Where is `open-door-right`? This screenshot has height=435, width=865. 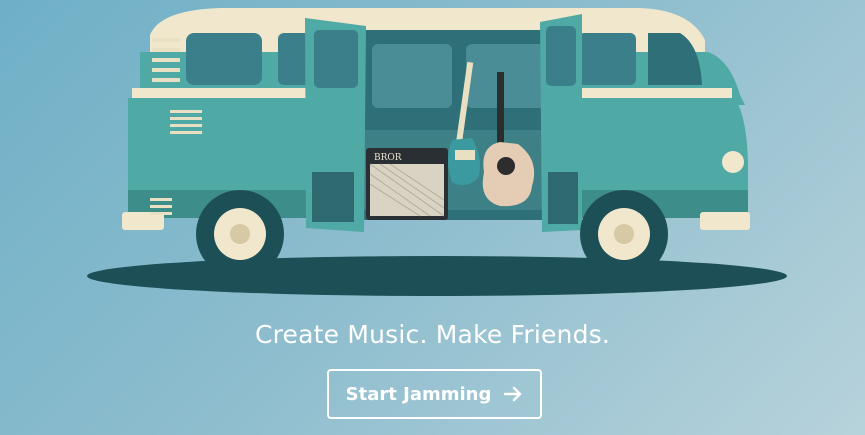
open-door-right is located at coordinates (561, 123).